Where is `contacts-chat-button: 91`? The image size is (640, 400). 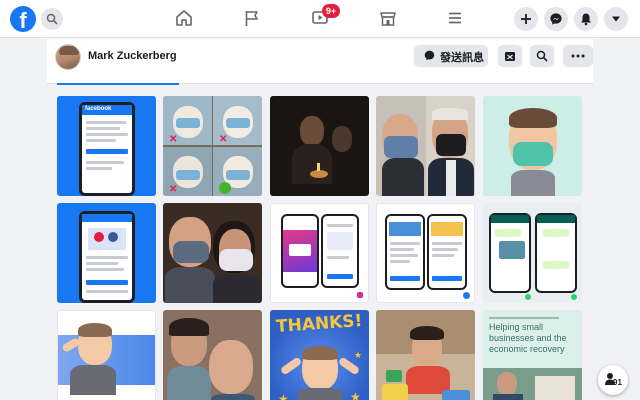
contacts-chat-button: 91 is located at coordinates (613, 380).